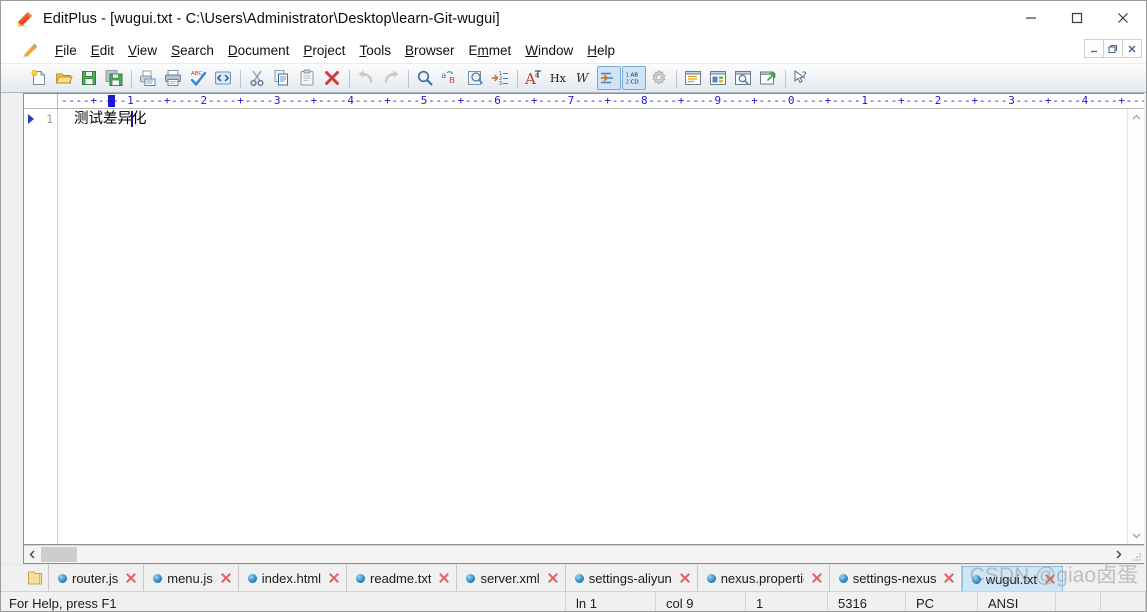 The height and width of the screenshot is (612, 1147). I want to click on auto-indent-icon, so click(609, 78).